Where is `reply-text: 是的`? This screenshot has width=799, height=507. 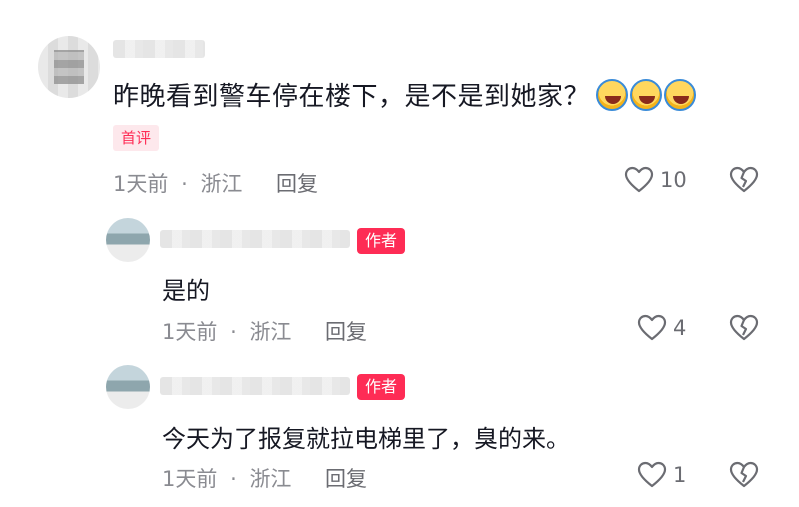
reply-text: 是的 is located at coordinates (186, 291).